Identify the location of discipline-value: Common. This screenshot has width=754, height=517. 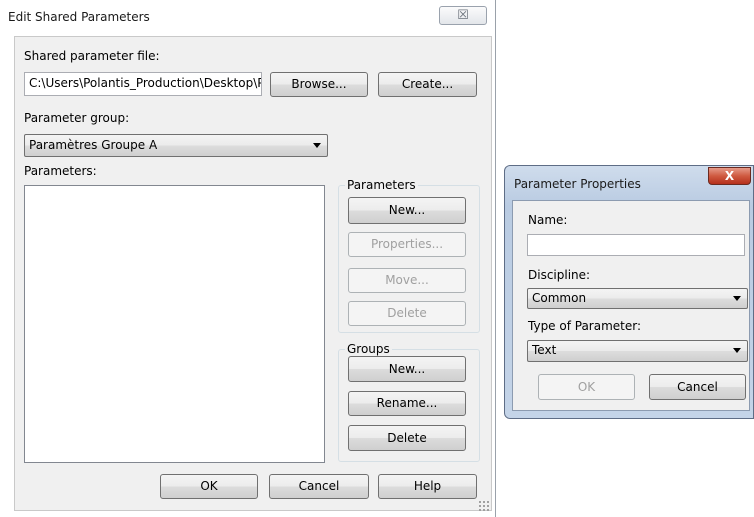
(559, 298).